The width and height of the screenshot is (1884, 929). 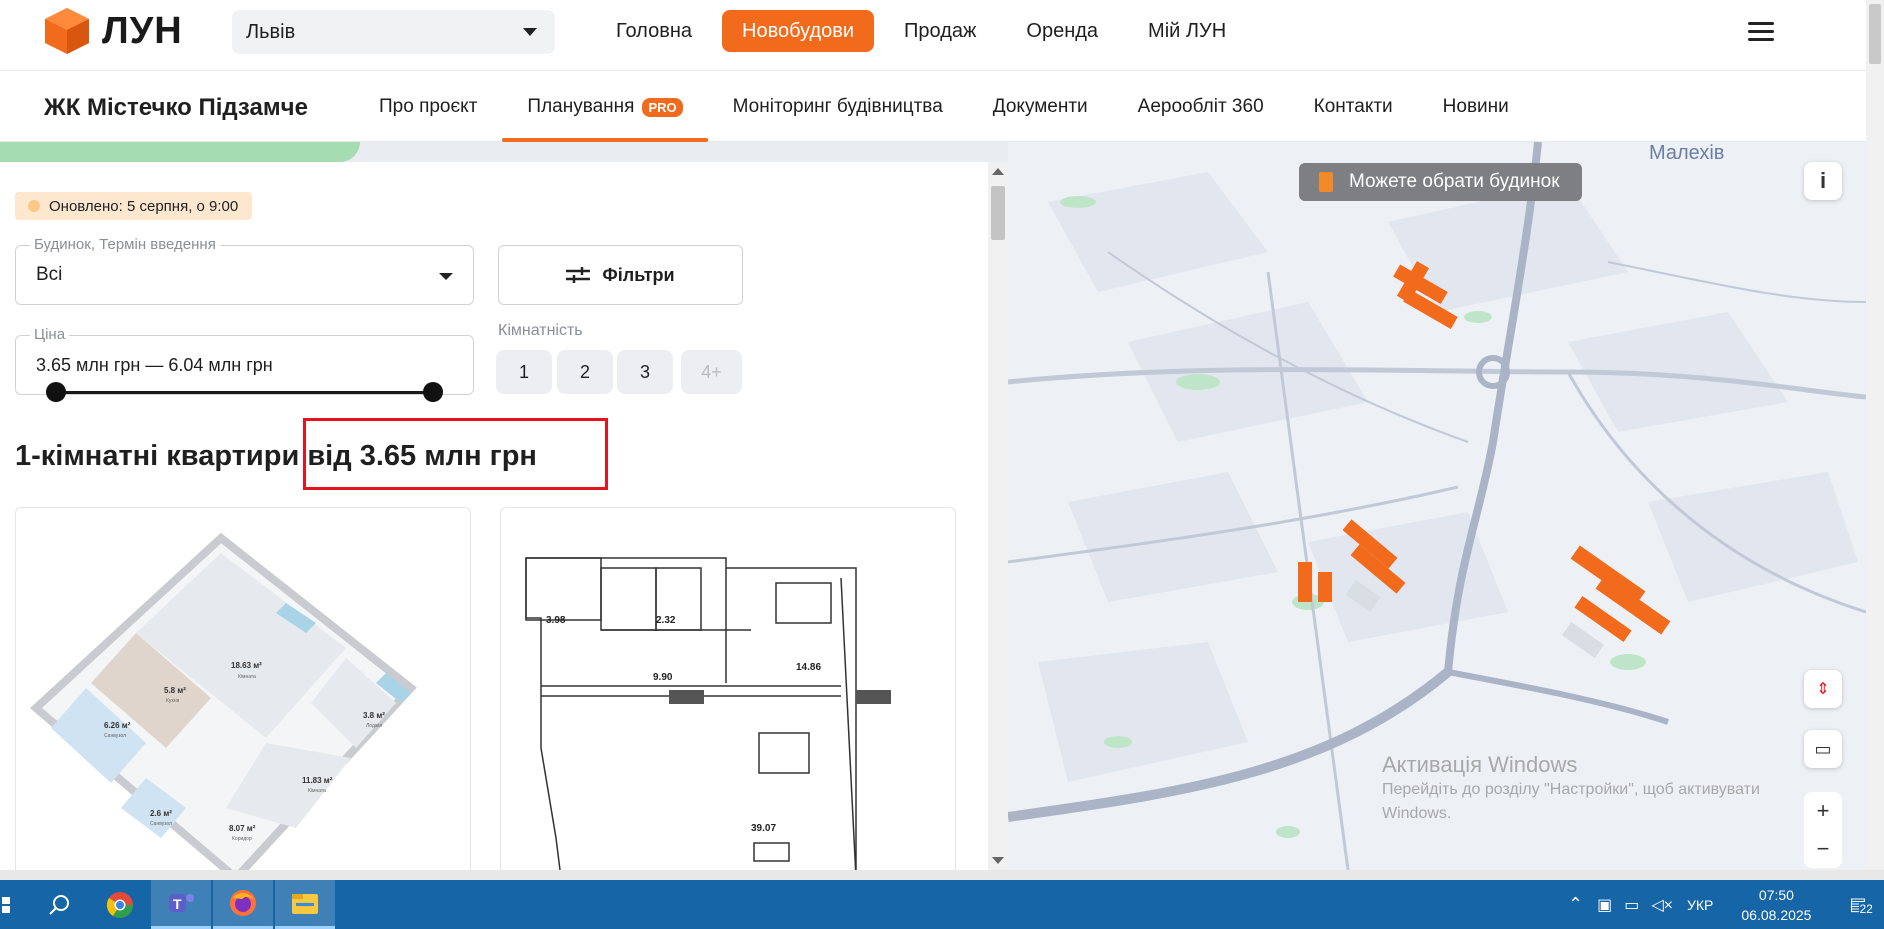 I want to click on plan1-room-3-name: Санвузол, so click(x=115, y=736).